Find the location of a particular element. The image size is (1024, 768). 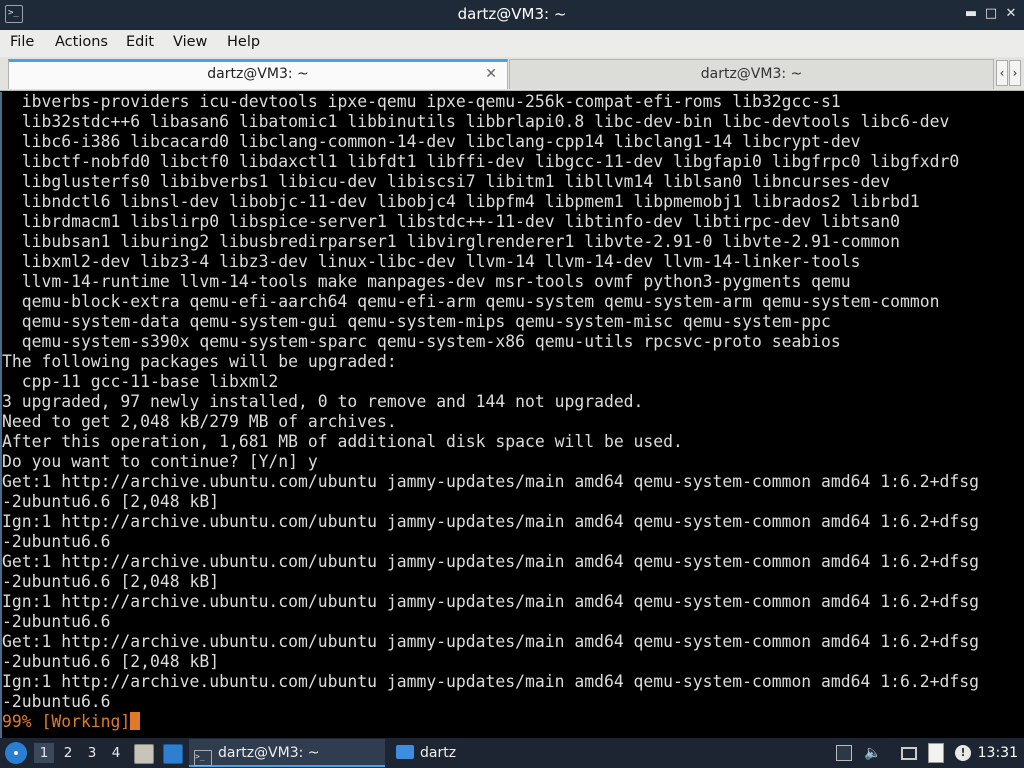

task-terminal: >_ dartz@VM3: ~ is located at coordinates (287, 753).